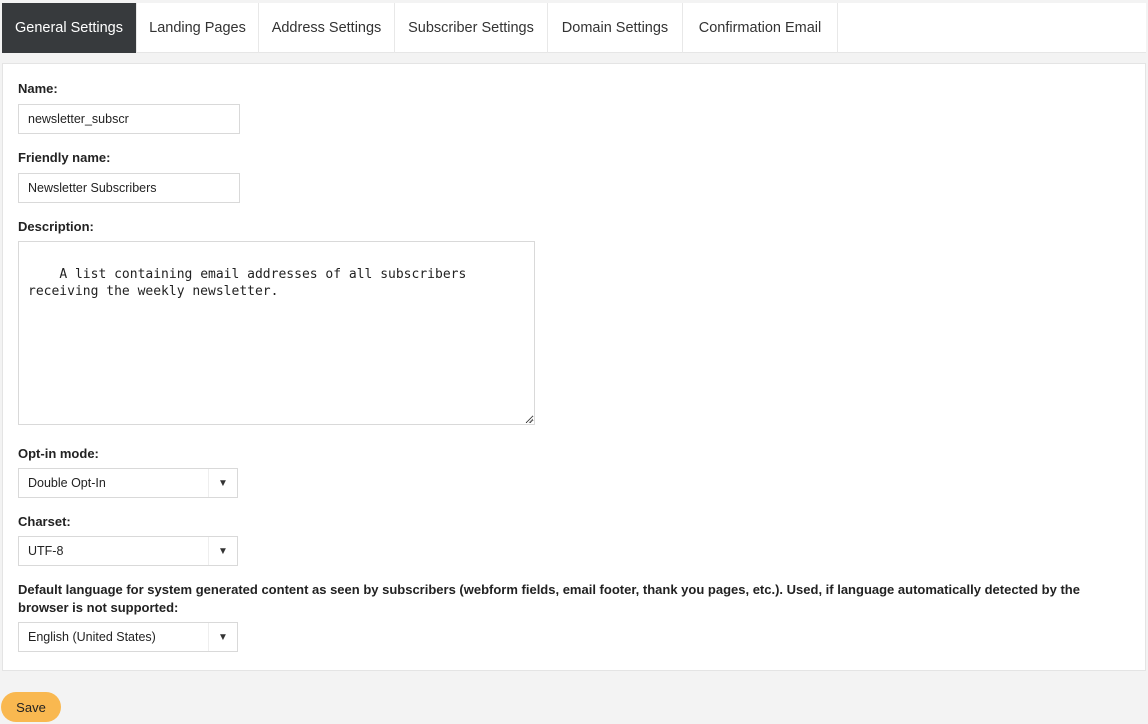 The image size is (1148, 724). What do you see at coordinates (128, 551) in the screenshot?
I see `charset-select: UTF-8 ▼` at bounding box center [128, 551].